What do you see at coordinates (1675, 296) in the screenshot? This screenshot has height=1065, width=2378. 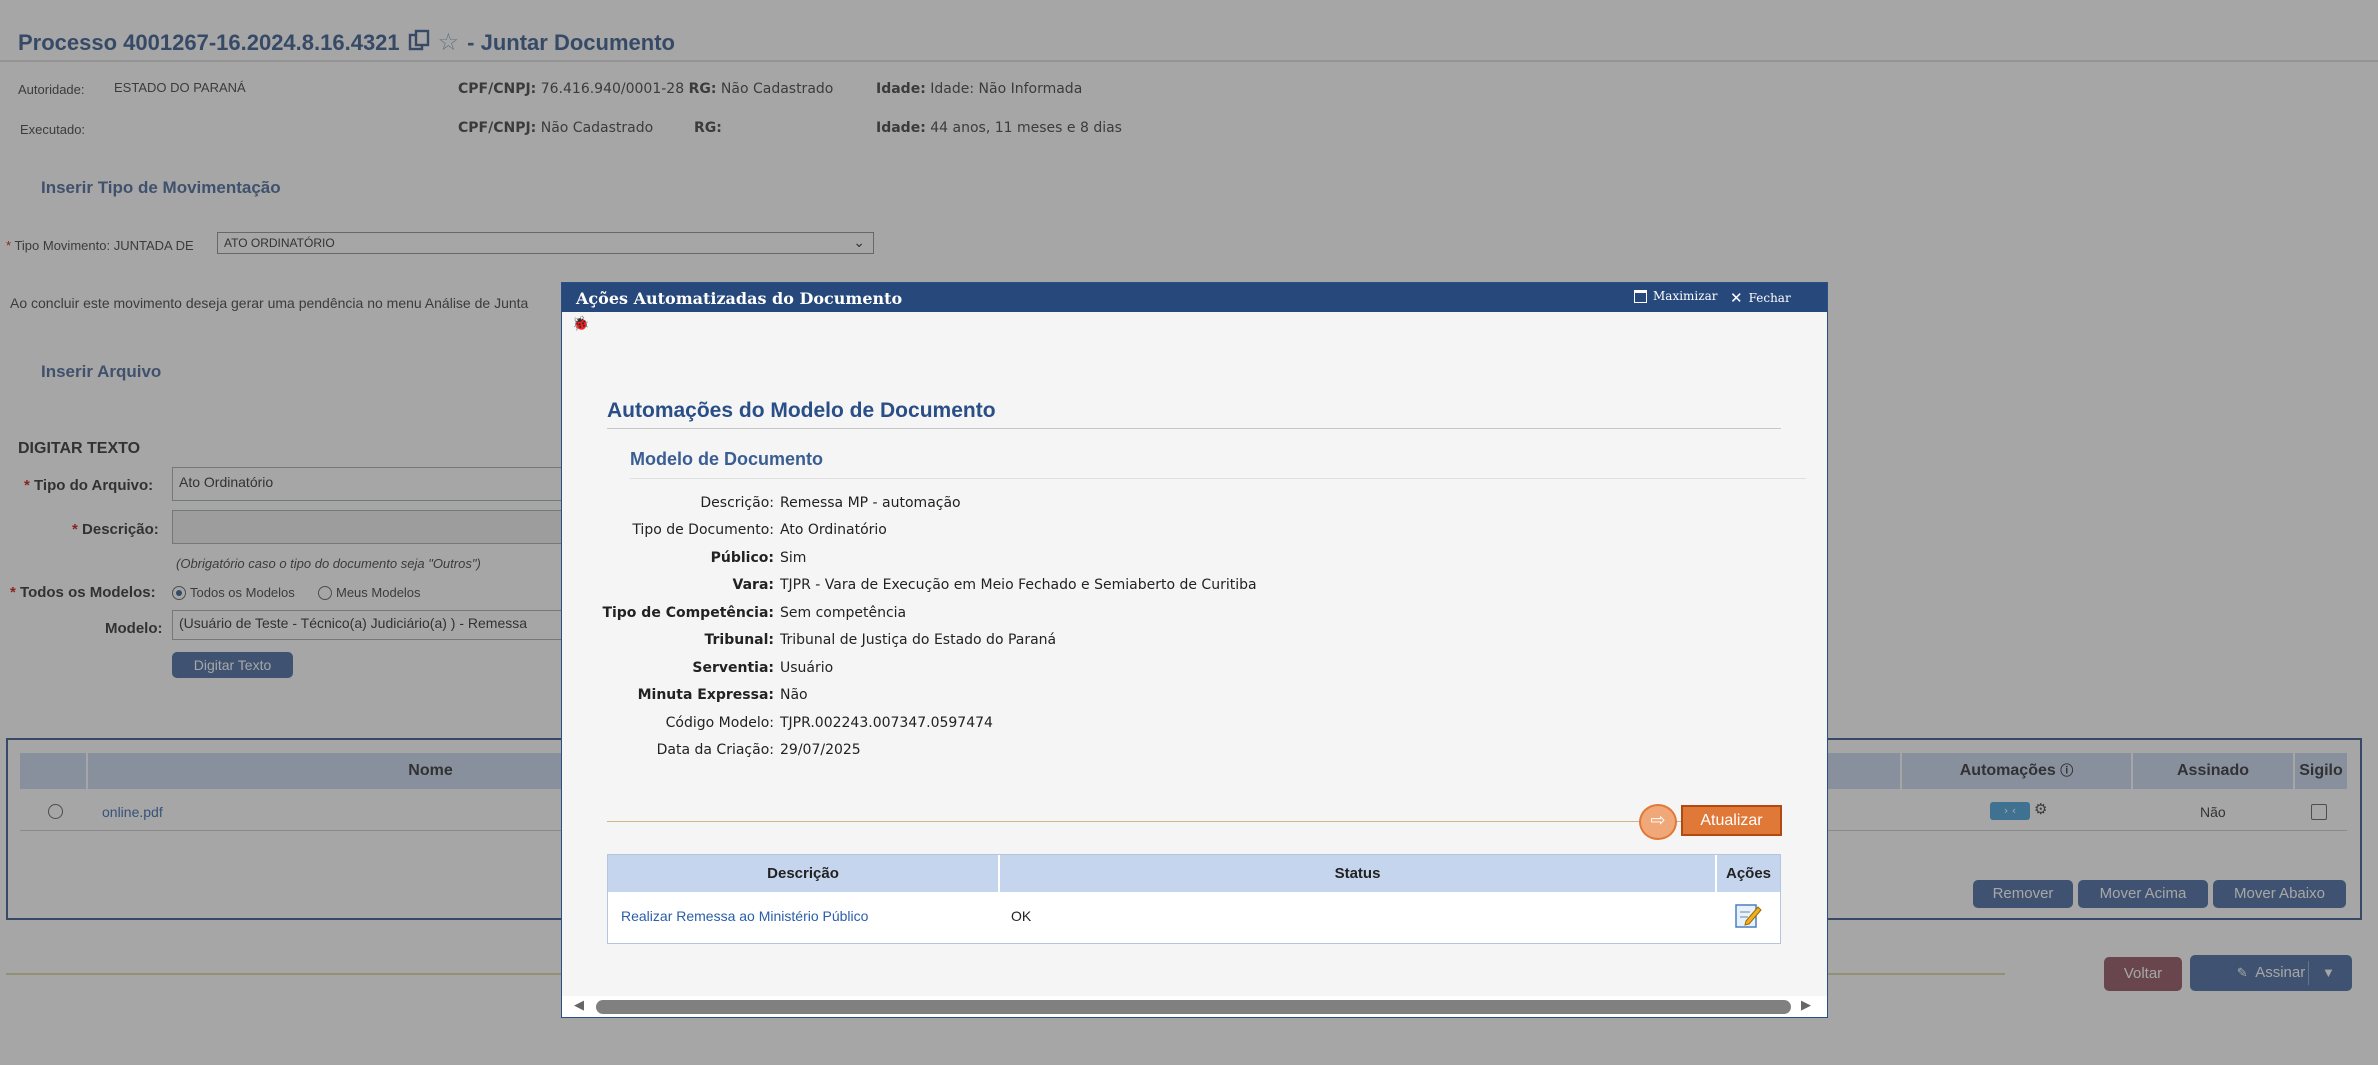 I see `maximize-button: Maximizar` at bounding box center [1675, 296].